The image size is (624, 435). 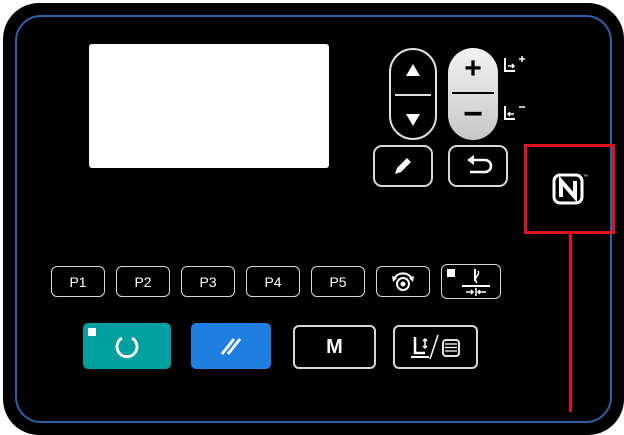 What do you see at coordinates (514, 113) in the screenshot?
I see `presser-down-minus-icon` at bounding box center [514, 113].